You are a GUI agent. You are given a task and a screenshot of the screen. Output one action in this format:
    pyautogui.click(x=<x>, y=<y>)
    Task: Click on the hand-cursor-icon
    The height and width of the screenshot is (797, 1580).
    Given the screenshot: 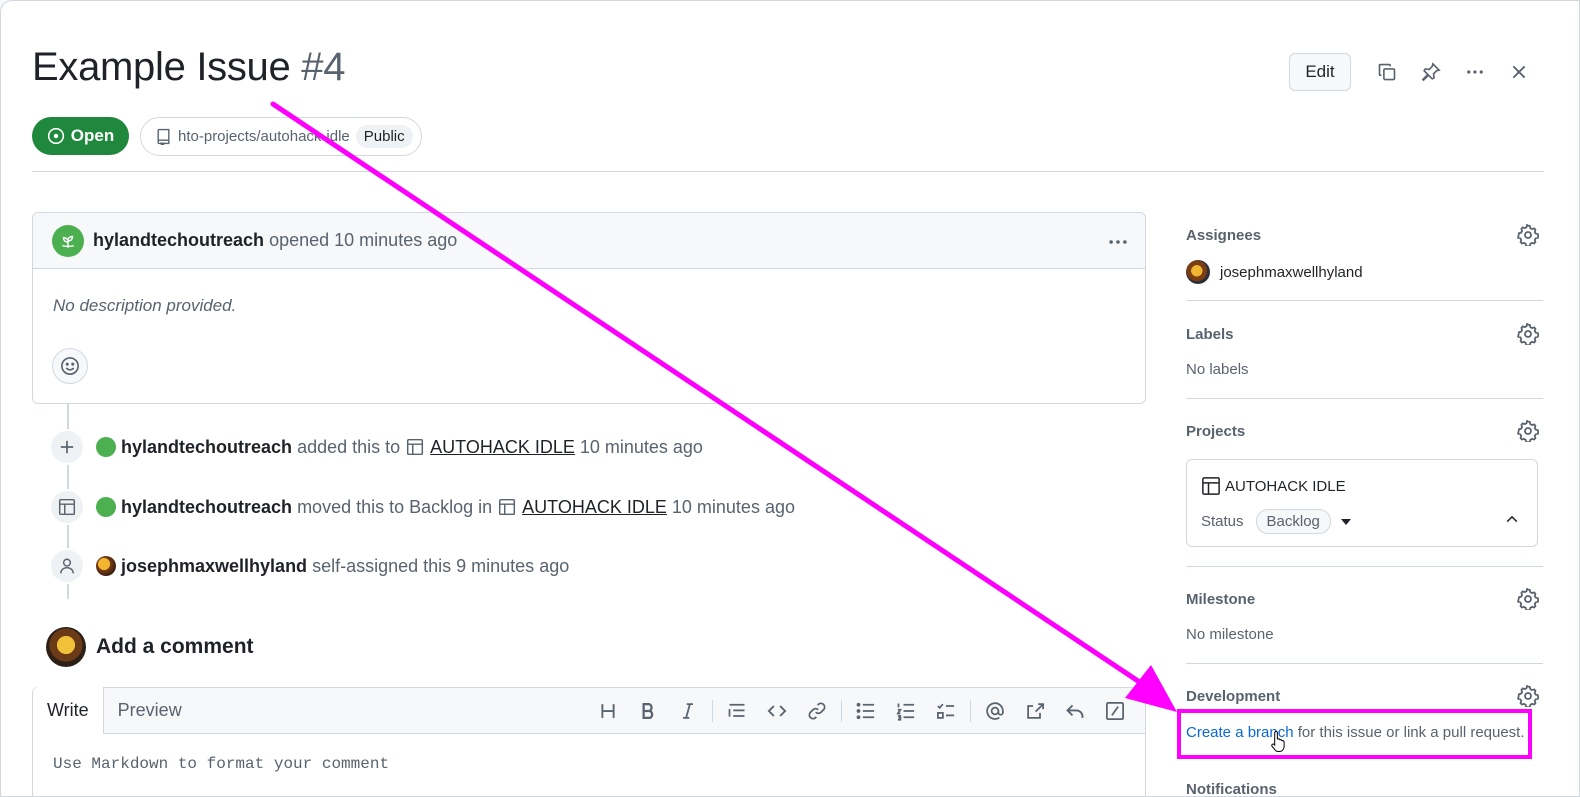 What is the action you would take?
    pyautogui.click(x=1278, y=741)
    